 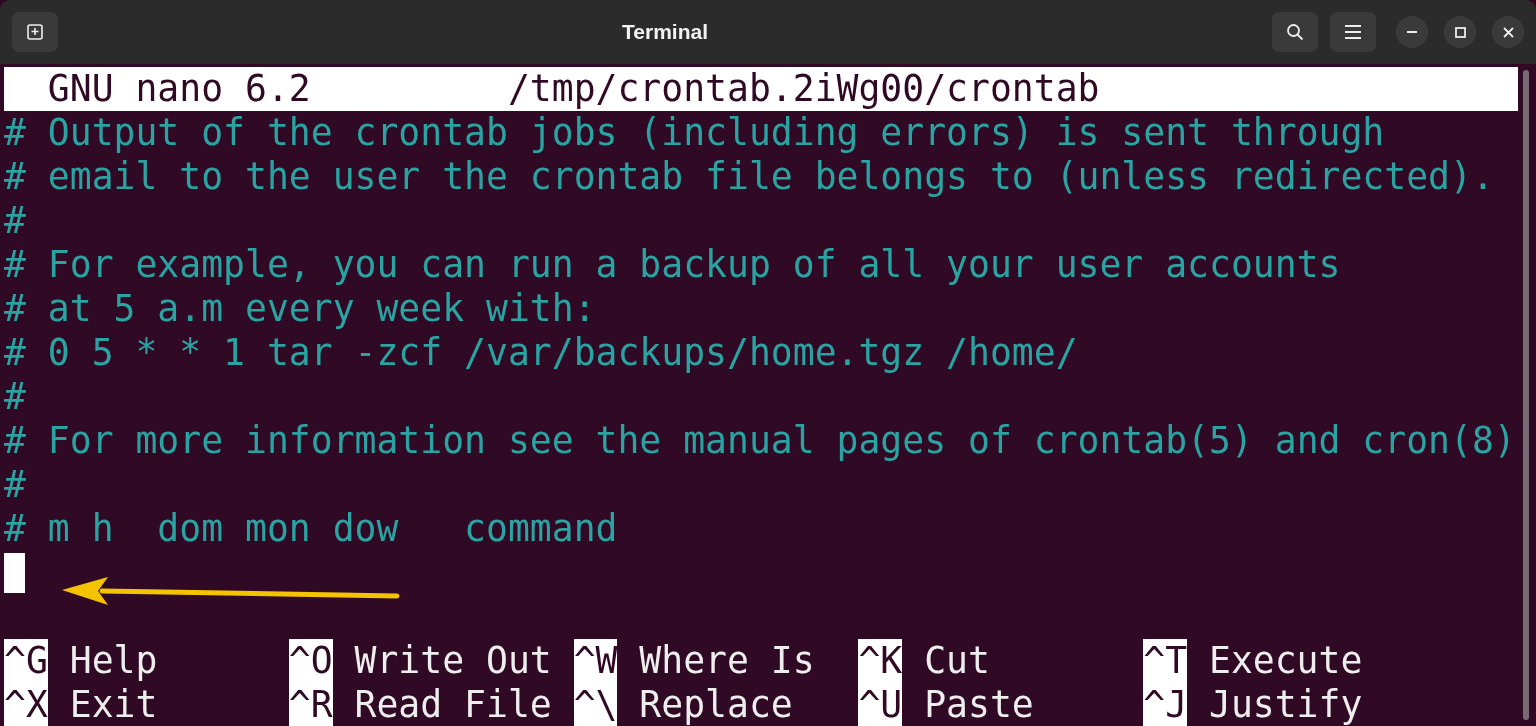 What do you see at coordinates (113, 704) in the screenshot?
I see `shortcut-label: Exit` at bounding box center [113, 704].